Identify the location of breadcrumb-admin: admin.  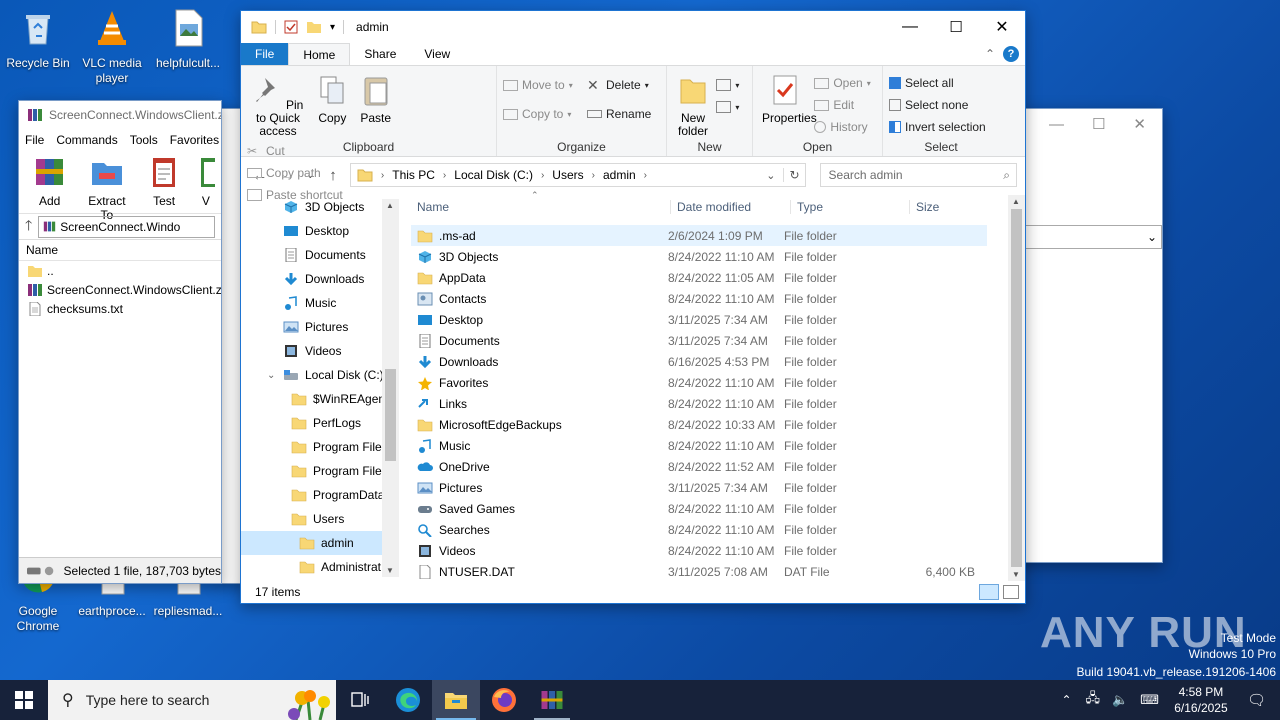
(619, 175).